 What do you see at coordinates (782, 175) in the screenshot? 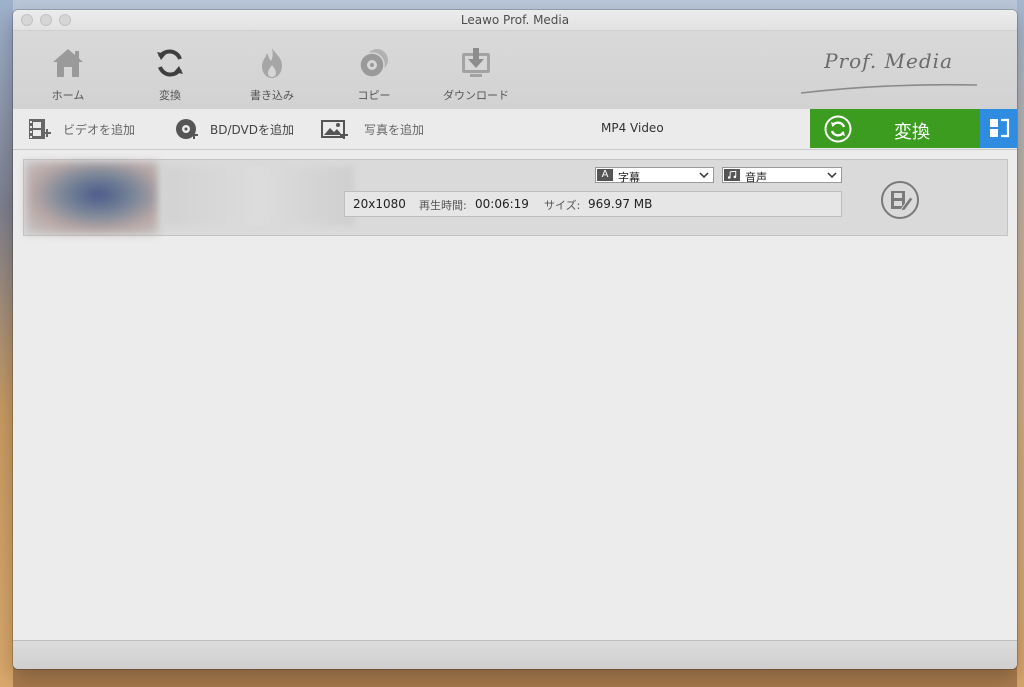
I see `audio-select: 音声` at bounding box center [782, 175].